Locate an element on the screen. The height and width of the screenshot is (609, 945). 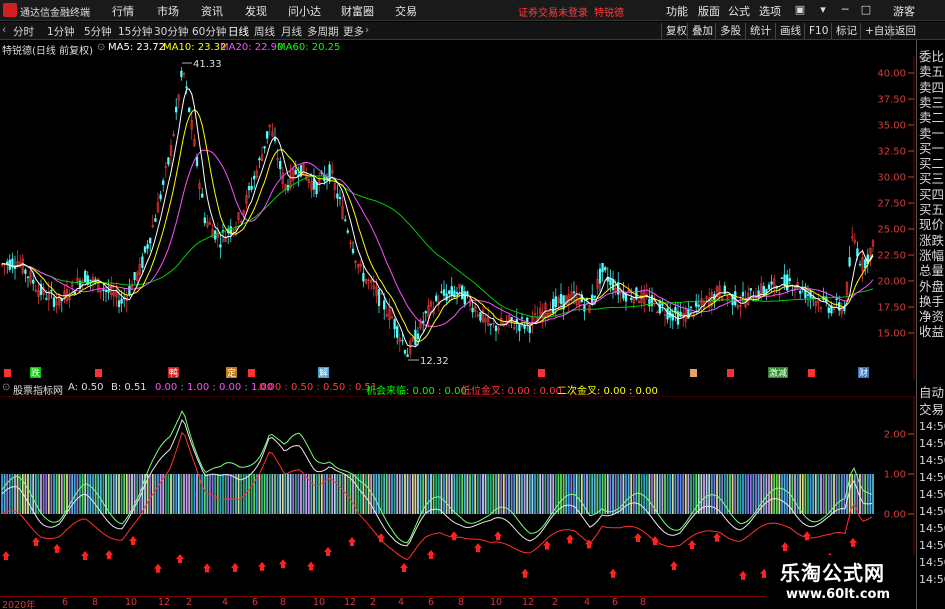
tab-30min: 30分钟 is located at coordinates (171, 31).